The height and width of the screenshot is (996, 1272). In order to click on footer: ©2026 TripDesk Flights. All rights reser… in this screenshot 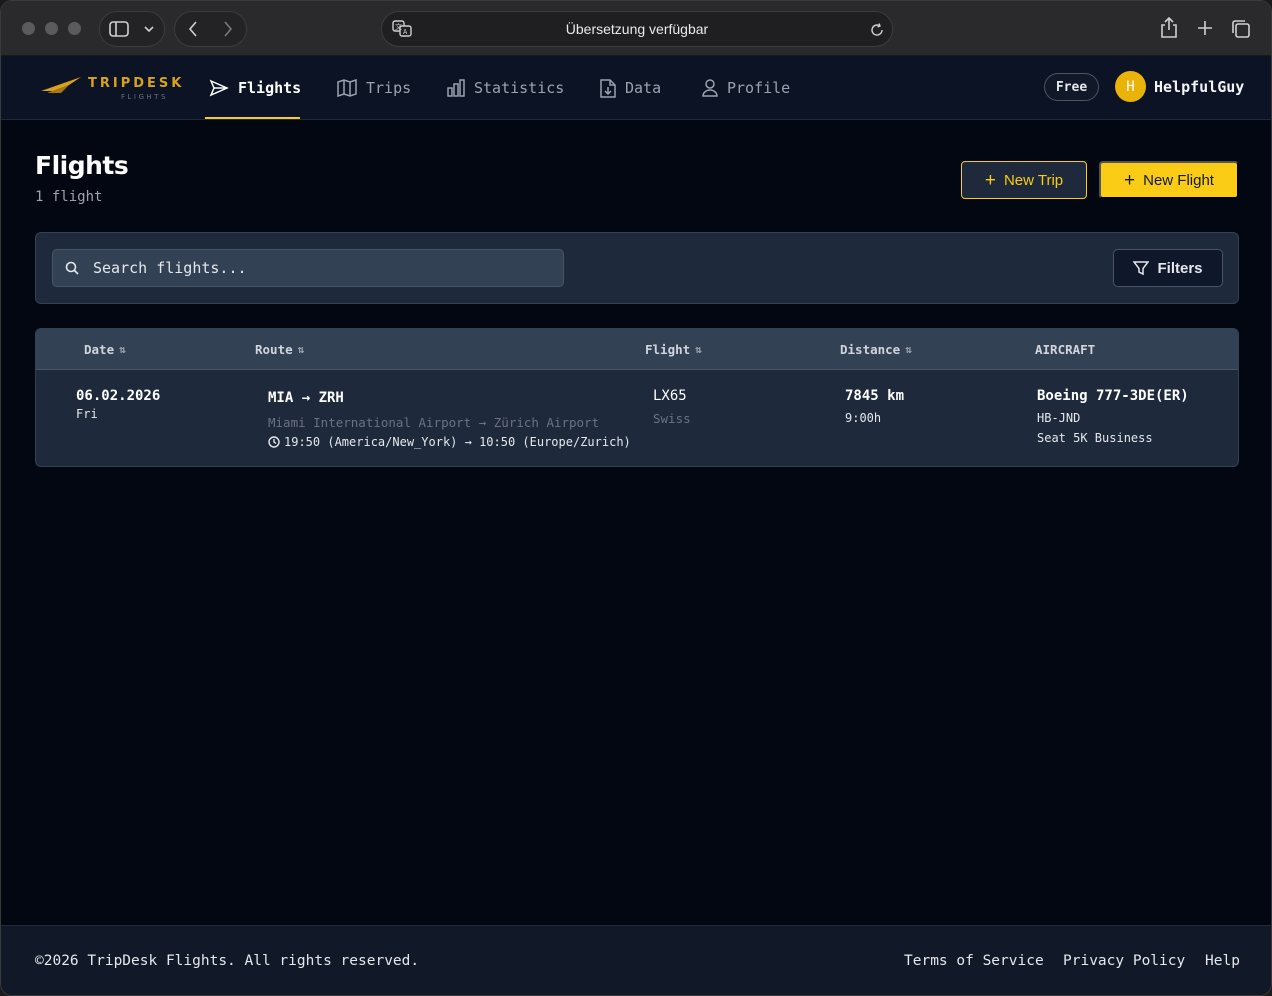, I will do `click(636, 960)`.